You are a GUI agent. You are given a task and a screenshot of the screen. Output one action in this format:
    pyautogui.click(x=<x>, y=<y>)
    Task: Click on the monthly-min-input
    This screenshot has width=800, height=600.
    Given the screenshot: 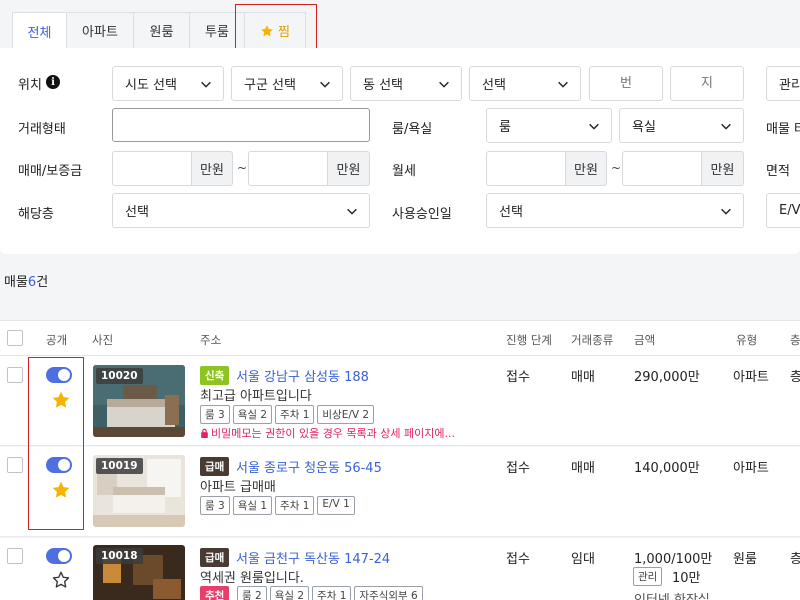 What is the action you would take?
    pyautogui.click(x=526, y=168)
    